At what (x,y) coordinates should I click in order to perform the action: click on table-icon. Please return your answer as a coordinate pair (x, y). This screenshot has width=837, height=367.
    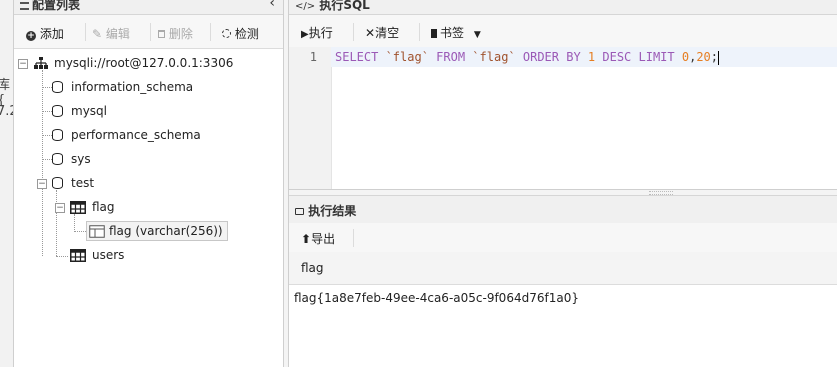
    Looking at the image, I should click on (78, 258).